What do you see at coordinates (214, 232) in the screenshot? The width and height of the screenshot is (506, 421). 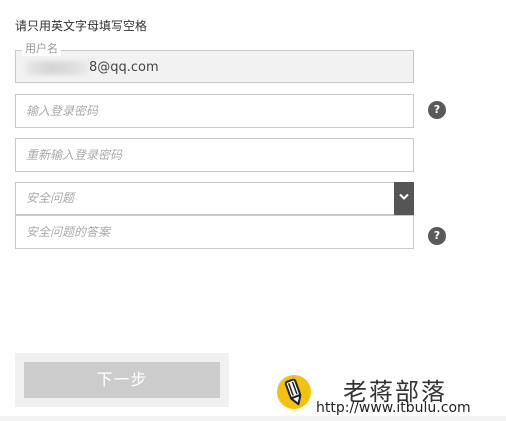 I see `security-answer-input: 安全问题的答案` at bounding box center [214, 232].